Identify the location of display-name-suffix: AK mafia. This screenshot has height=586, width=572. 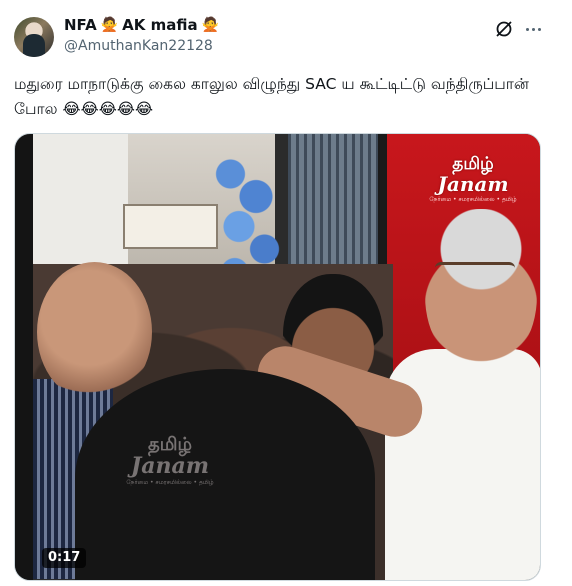
(159, 25).